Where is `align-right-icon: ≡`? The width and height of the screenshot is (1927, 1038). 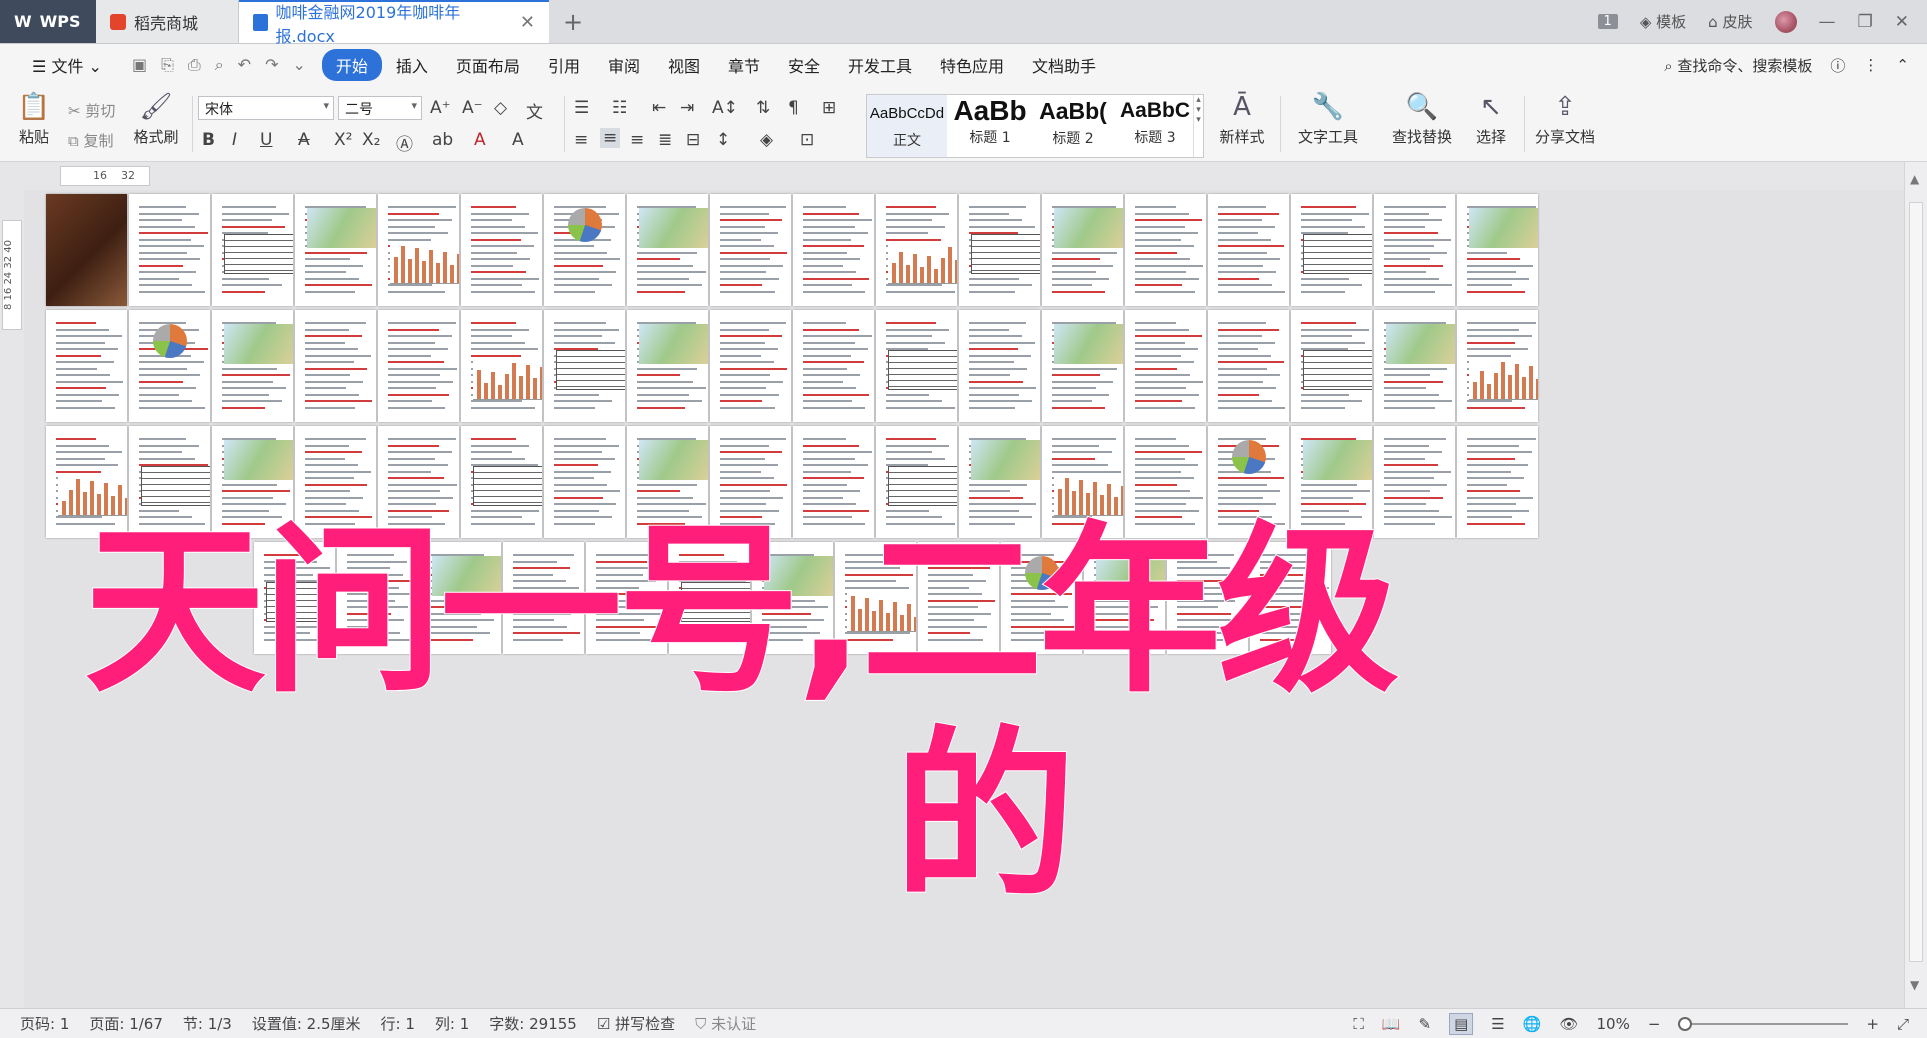
align-right-icon: ≡ is located at coordinates (637, 140).